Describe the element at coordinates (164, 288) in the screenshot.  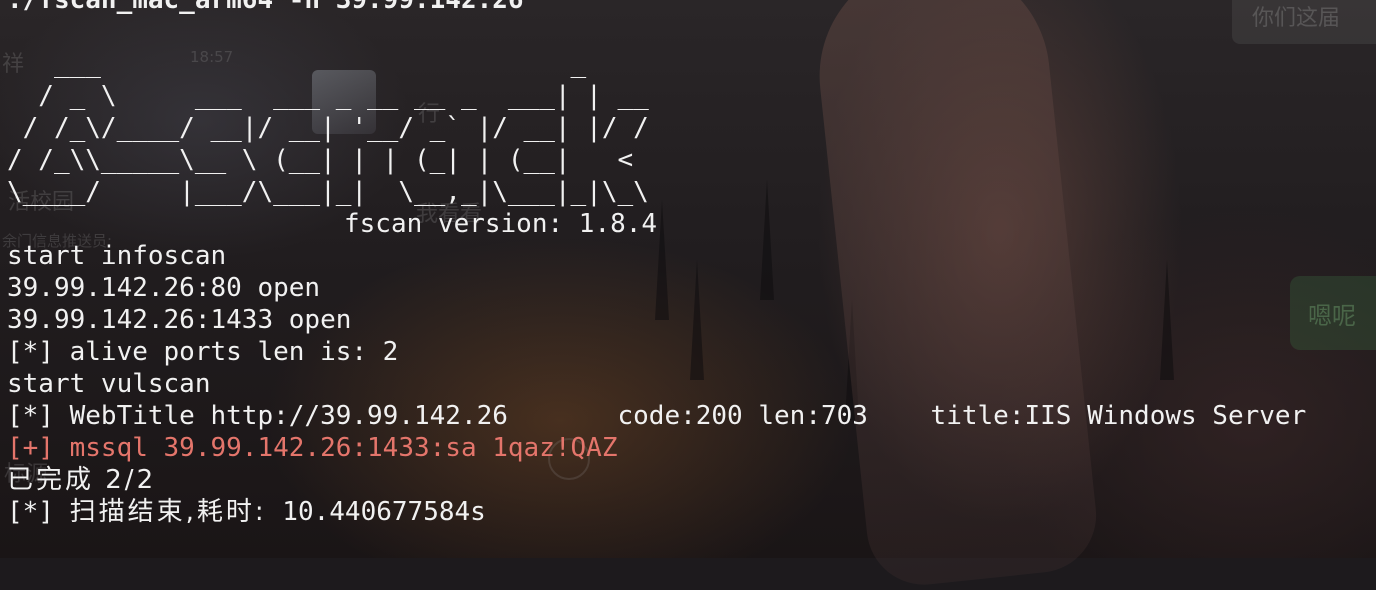
I see `output-line: 39.99.142.26:80 open` at that location.